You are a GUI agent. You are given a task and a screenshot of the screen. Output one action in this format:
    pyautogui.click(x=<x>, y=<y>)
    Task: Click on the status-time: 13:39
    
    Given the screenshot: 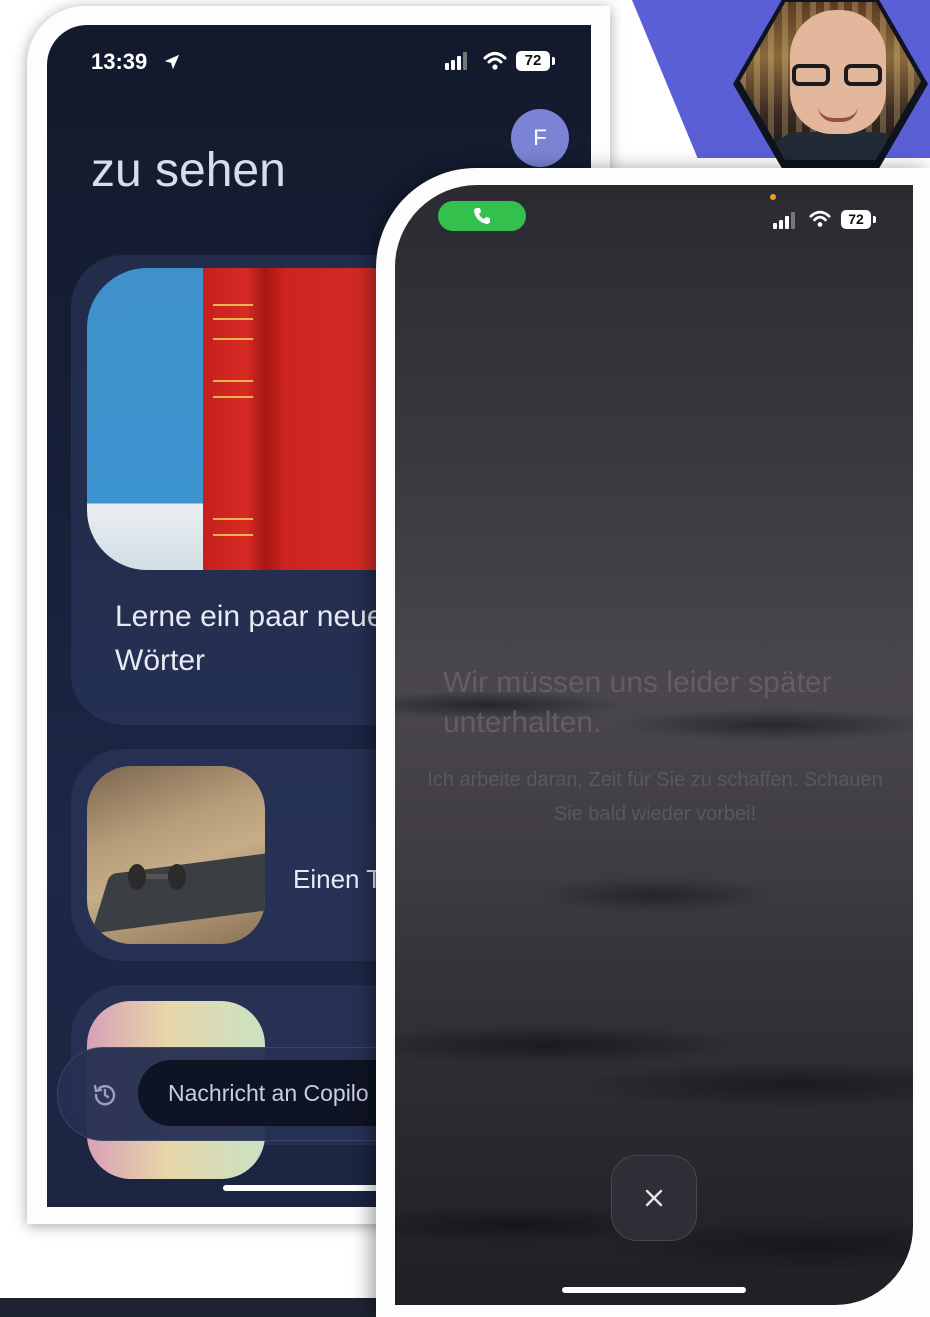 What is the action you would take?
    pyautogui.click(x=119, y=61)
    